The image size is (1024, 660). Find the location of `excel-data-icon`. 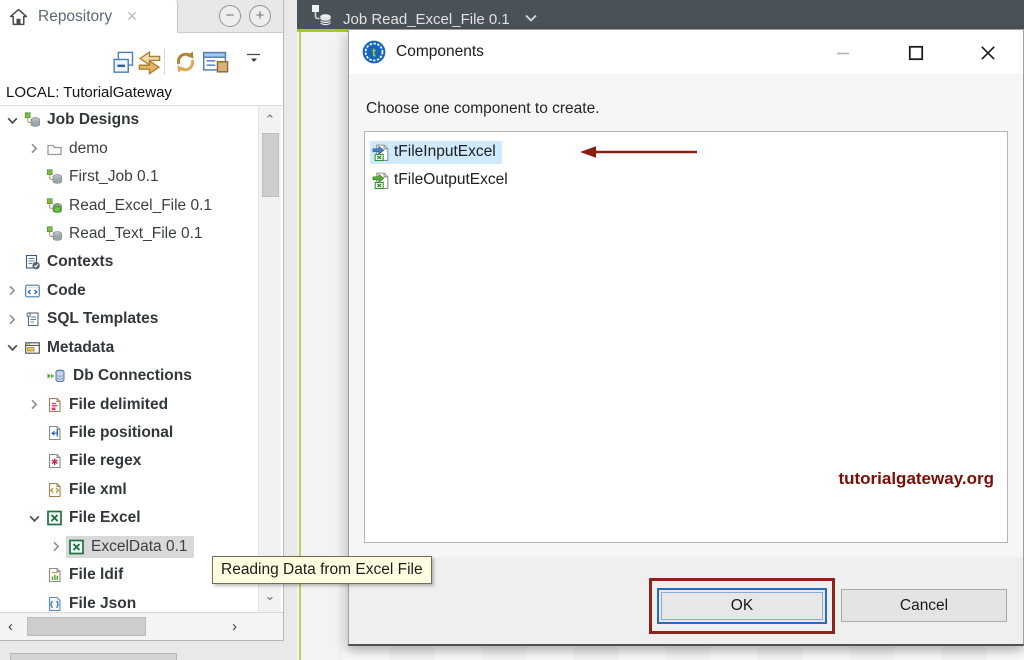

excel-data-icon is located at coordinates (77, 547).